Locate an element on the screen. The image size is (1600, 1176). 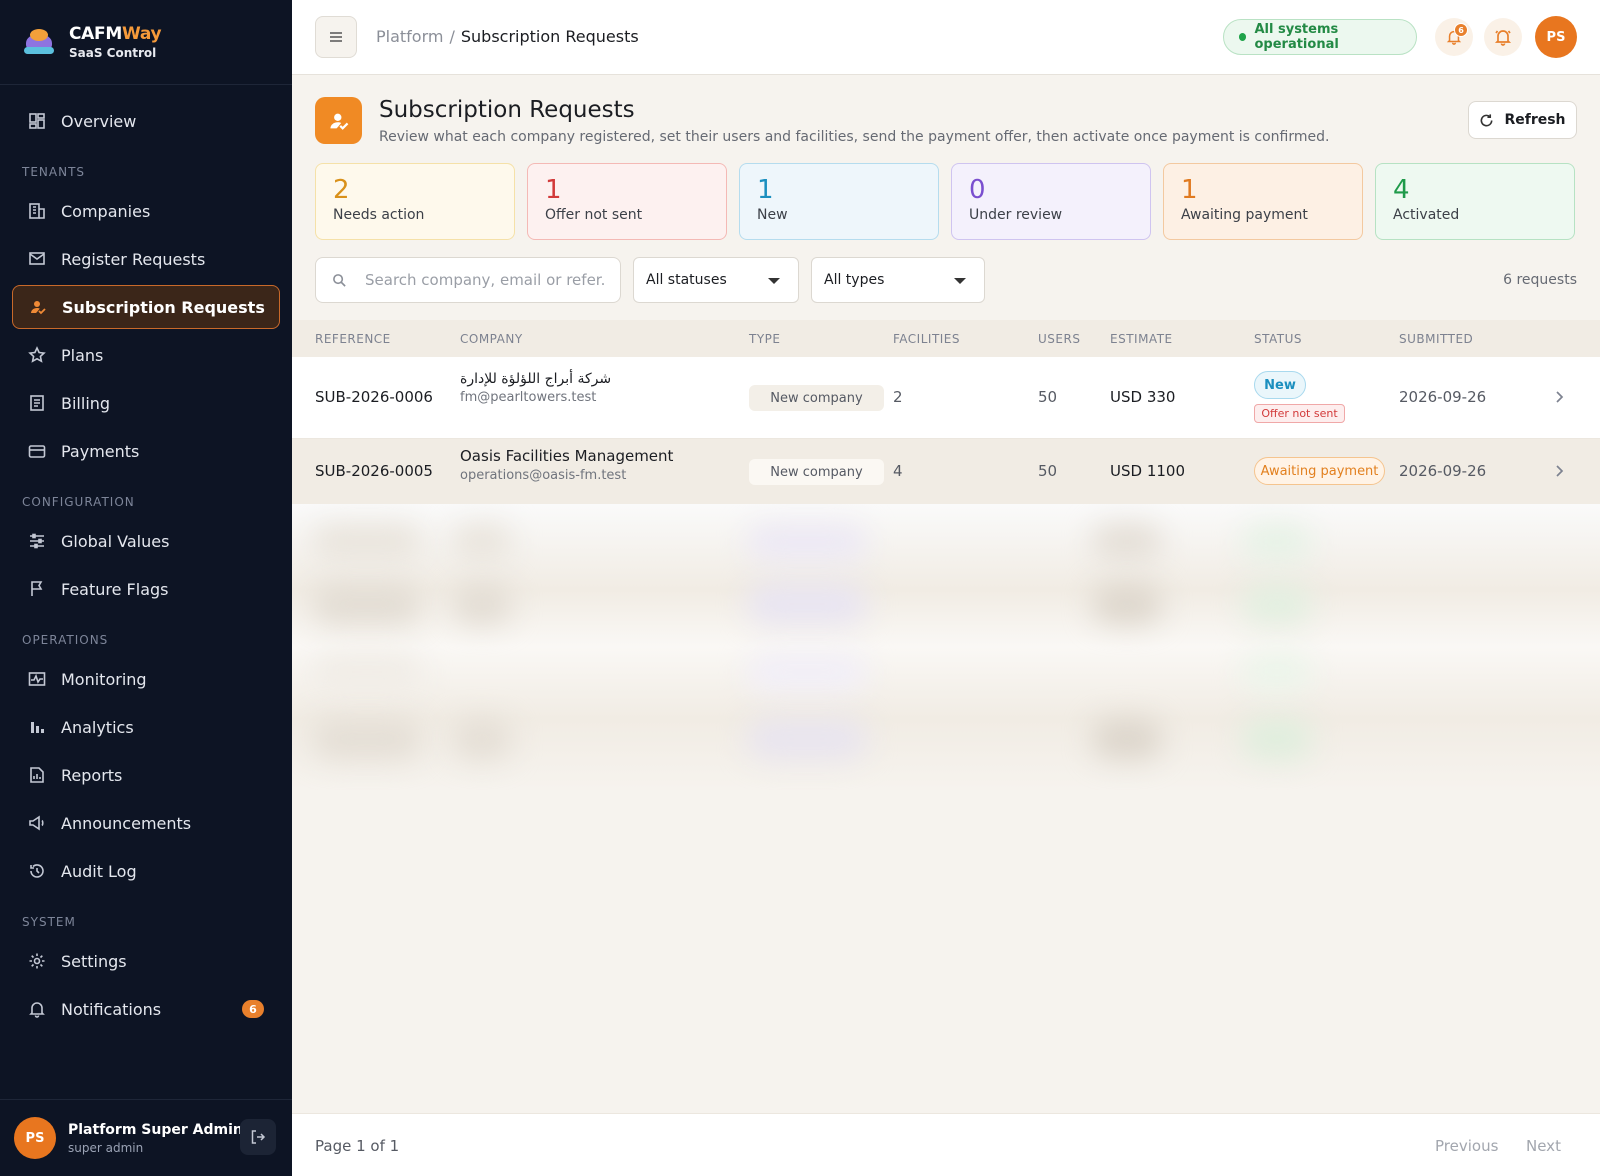
activity-icon is located at coordinates (37, 679).